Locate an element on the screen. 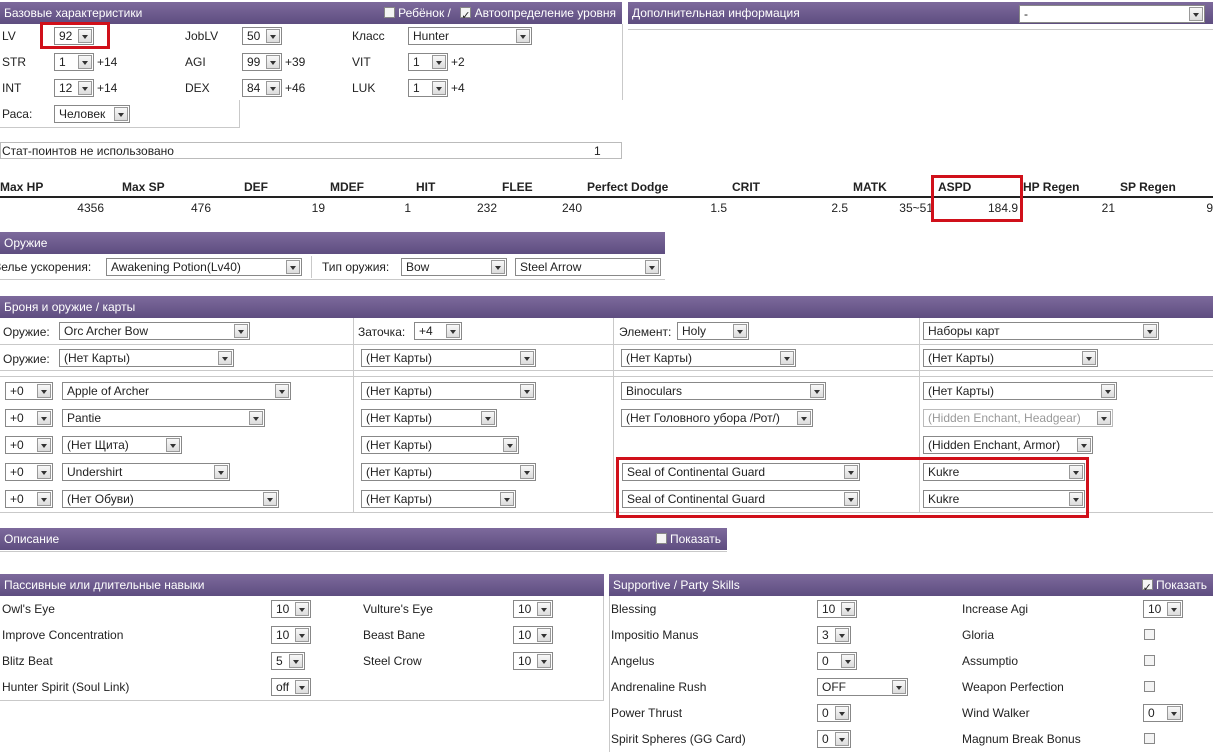  blessing-select: 10 is located at coordinates (837, 609).